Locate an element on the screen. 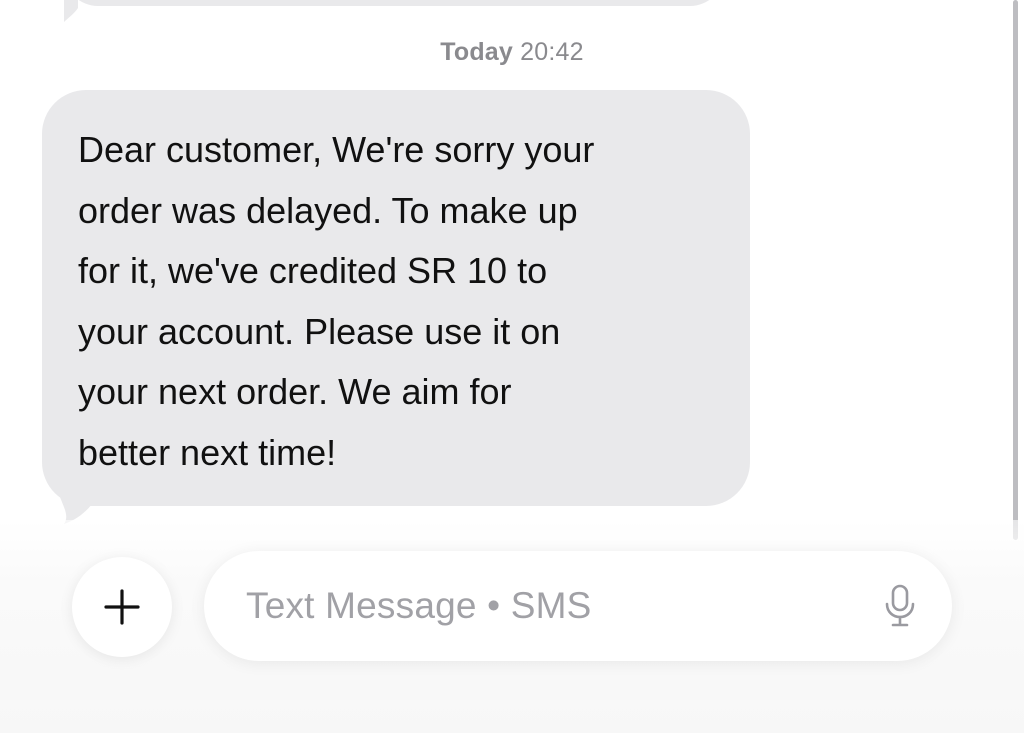 The width and height of the screenshot is (1024, 733). scrollbar is located at coordinates (1015, 270).